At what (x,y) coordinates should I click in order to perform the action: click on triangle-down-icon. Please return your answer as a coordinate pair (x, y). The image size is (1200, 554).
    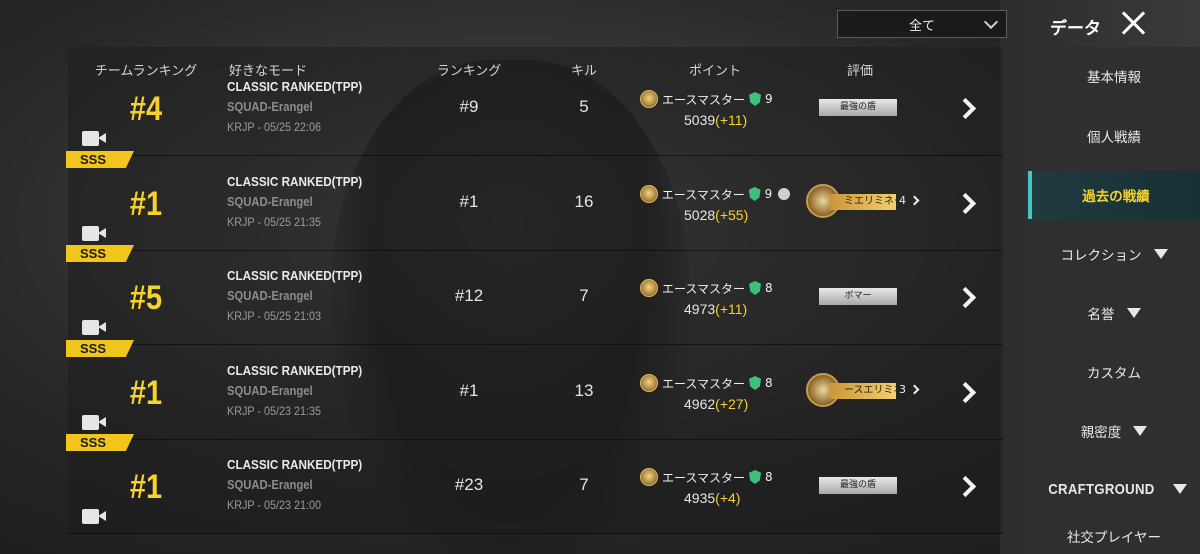
    Looking at the image, I should click on (1133, 313).